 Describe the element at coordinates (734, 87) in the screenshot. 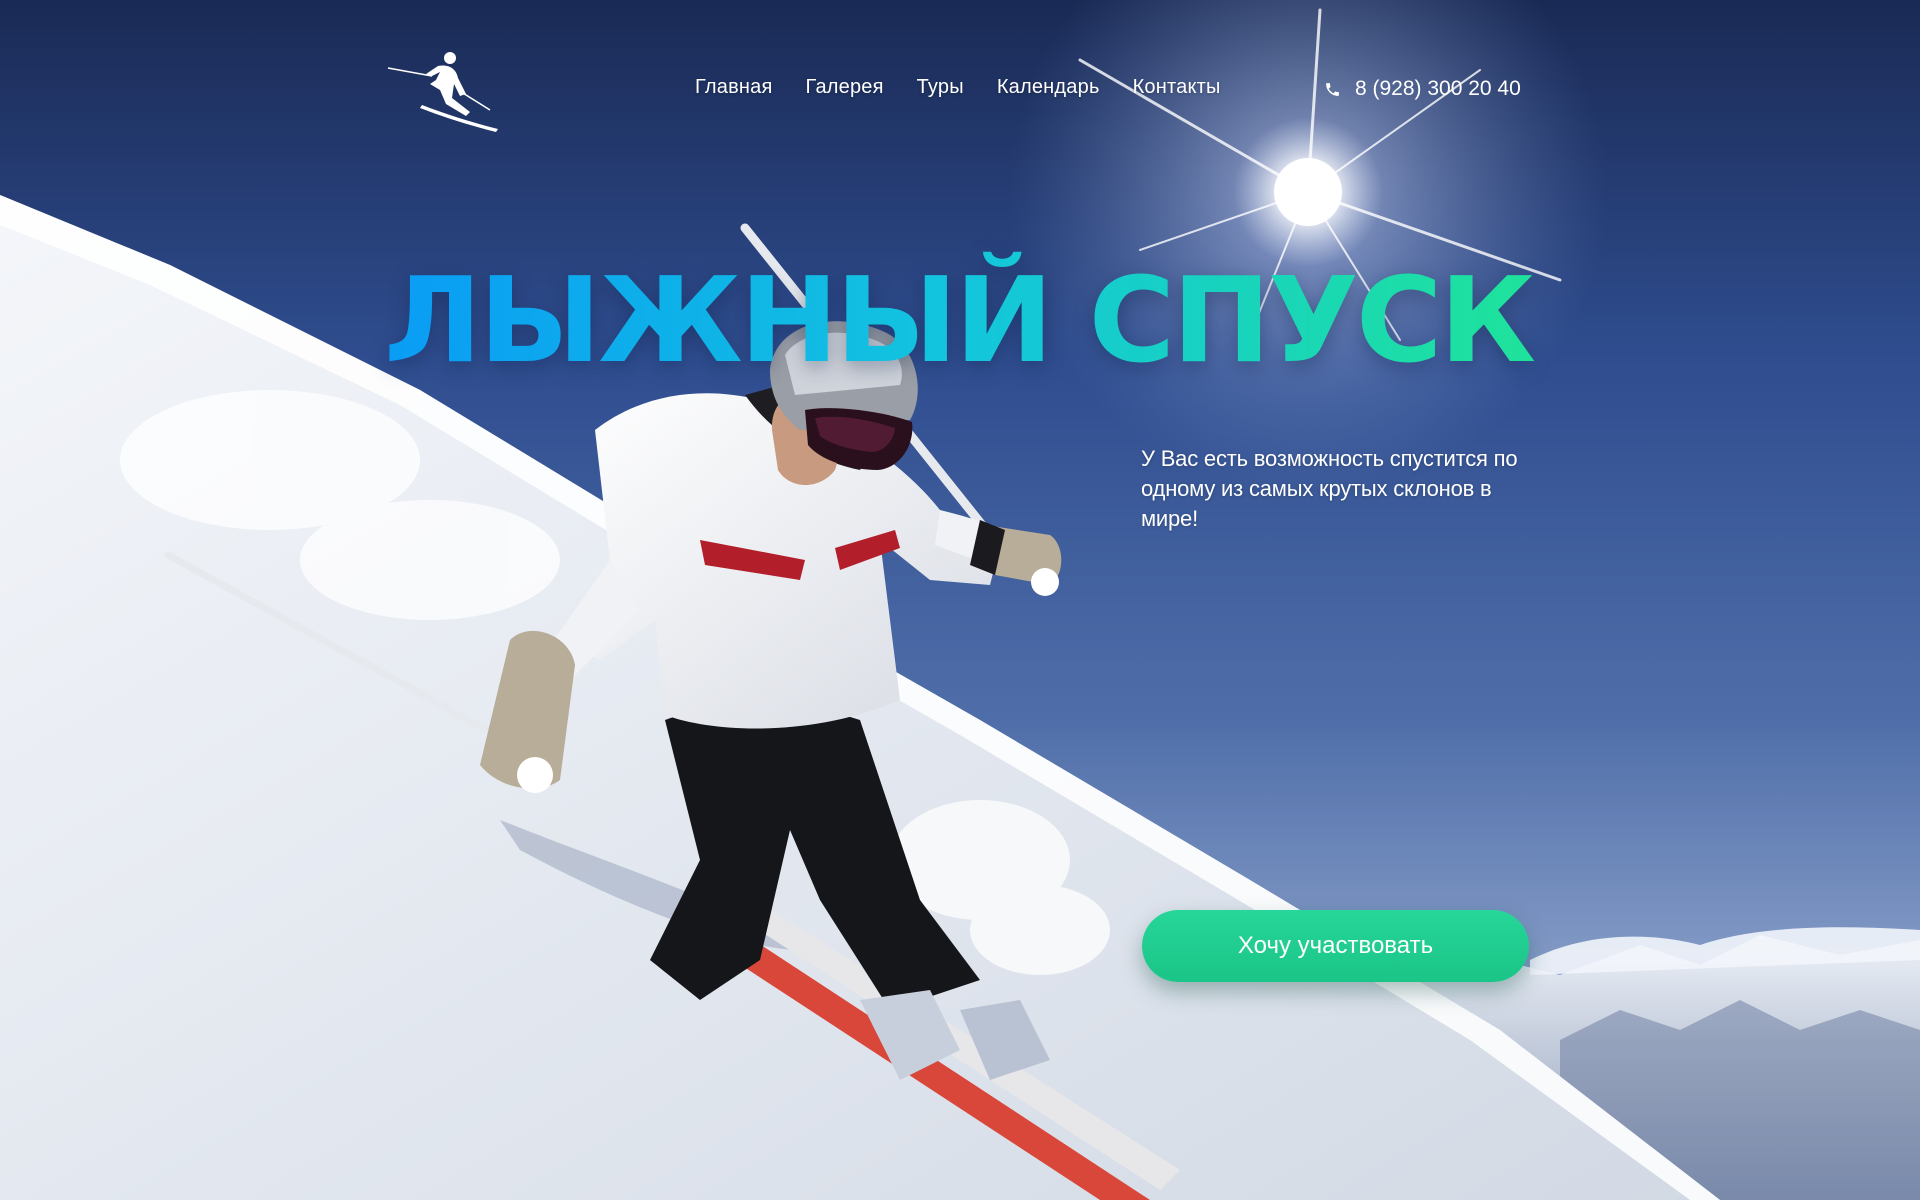

I see `nav-item-home: Главная` at that location.